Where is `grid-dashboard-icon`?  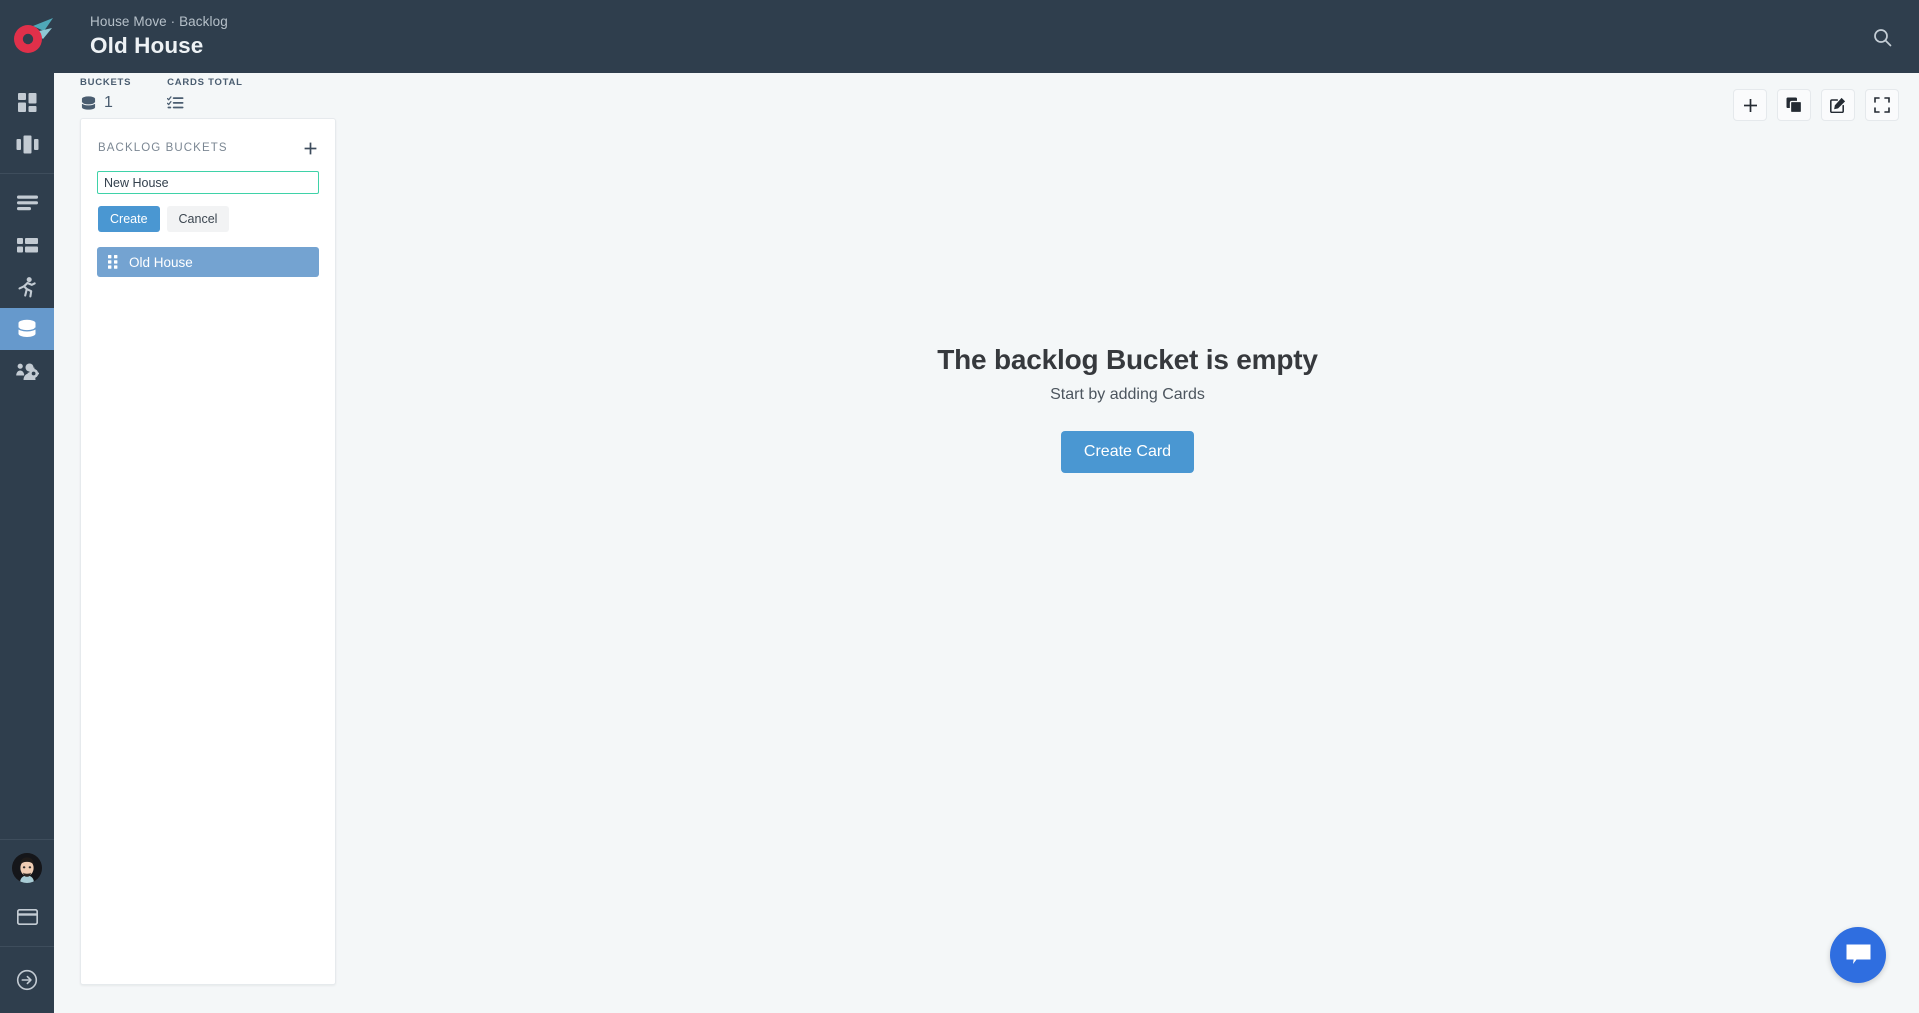
grid-dashboard-icon is located at coordinates (26, 102).